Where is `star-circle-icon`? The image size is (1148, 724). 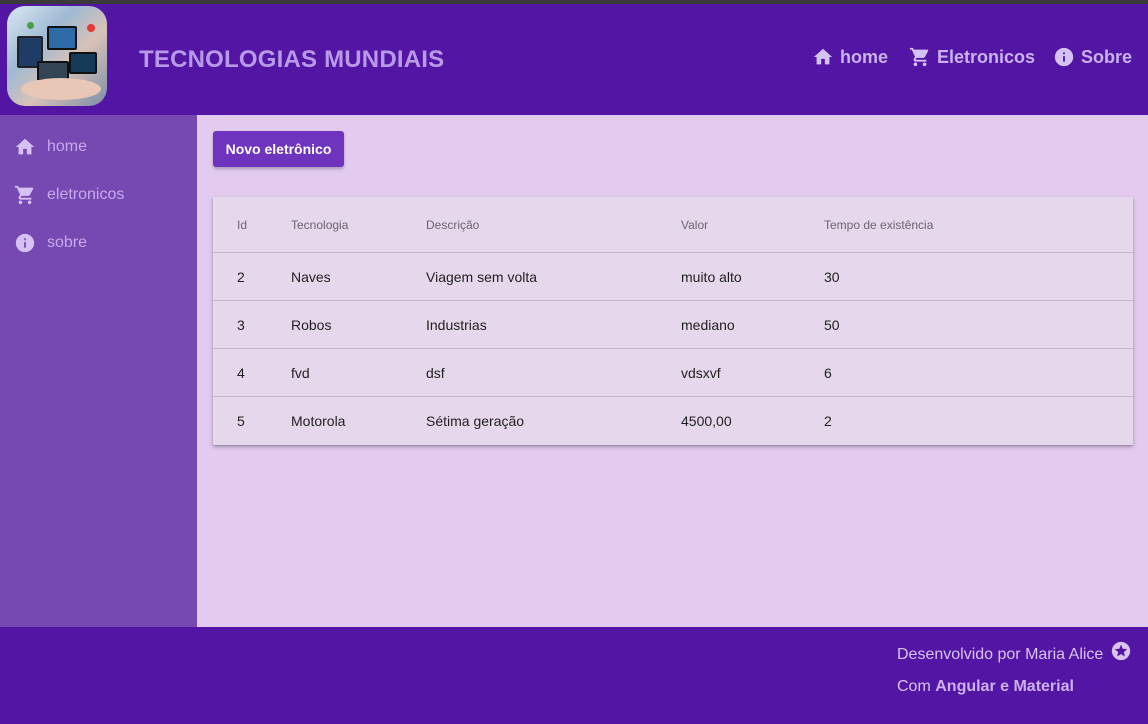 star-circle-icon is located at coordinates (1121, 651).